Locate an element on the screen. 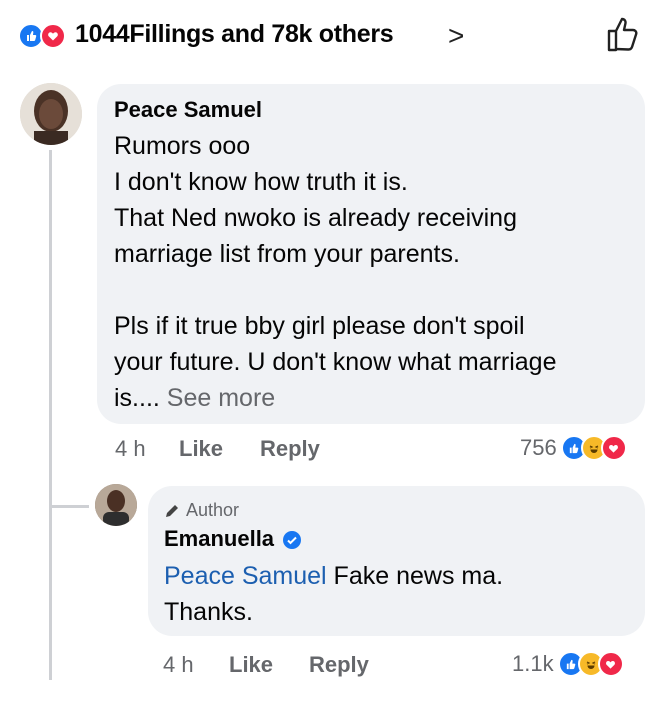 The height and width of the screenshot is (704, 662). mention-link: Peace Samuel is located at coordinates (245, 576).